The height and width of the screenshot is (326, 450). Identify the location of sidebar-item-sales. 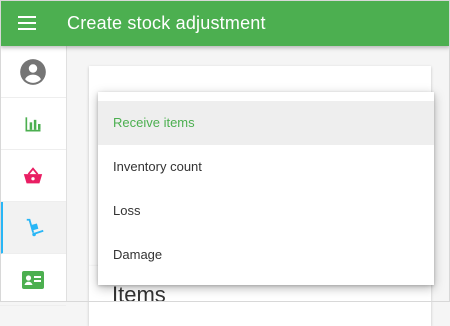
(33, 176).